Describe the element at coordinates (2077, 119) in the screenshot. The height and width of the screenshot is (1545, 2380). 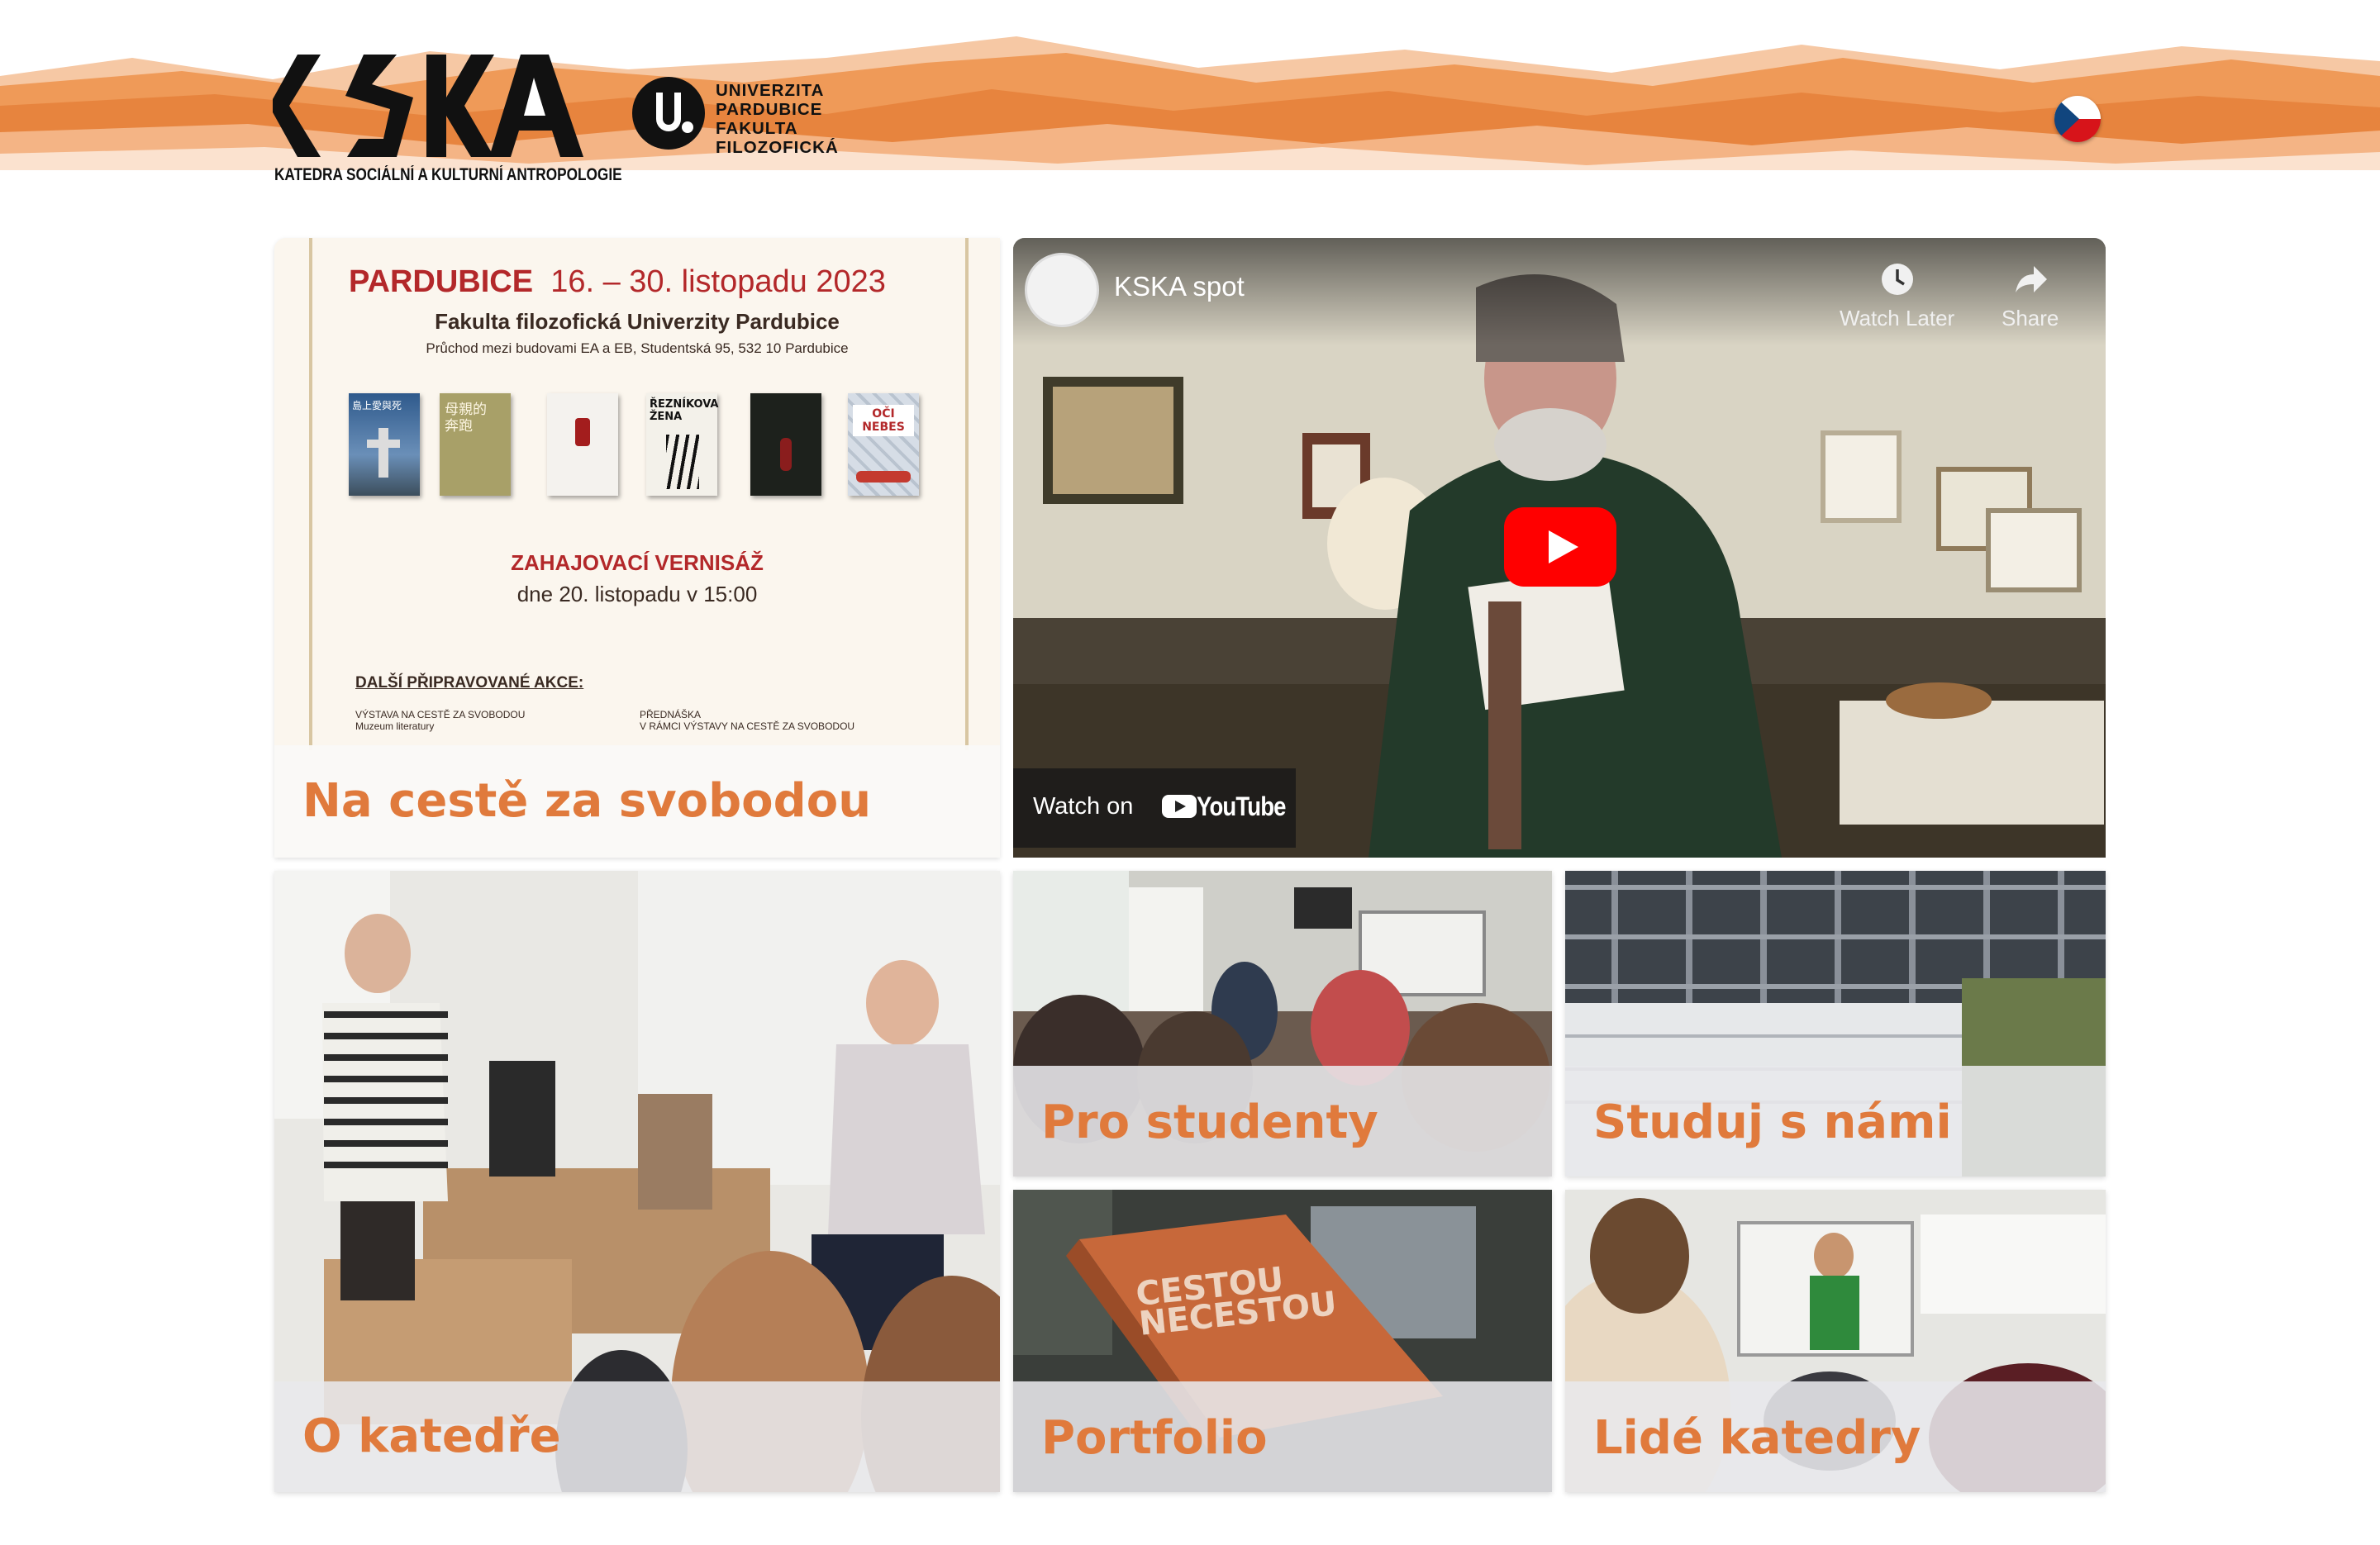
I see `czech-flag-icon` at that location.